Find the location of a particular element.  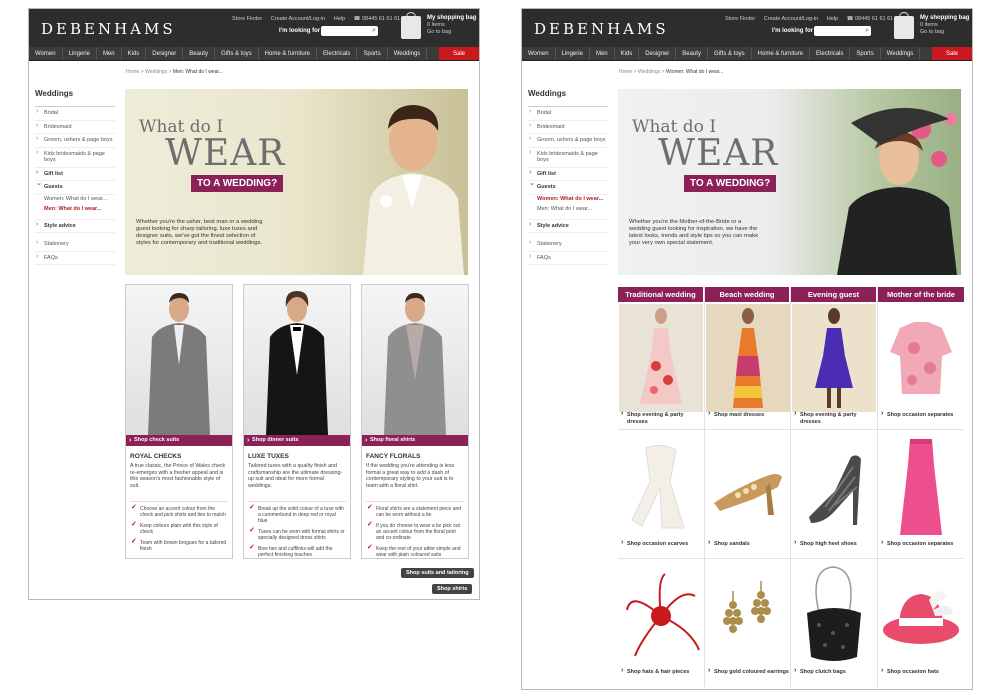

pink-blouse-image is located at coordinates (921, 358).